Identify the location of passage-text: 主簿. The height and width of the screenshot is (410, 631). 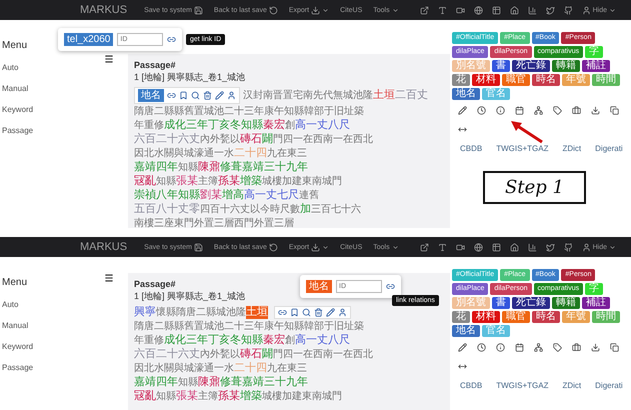
(208, 396).